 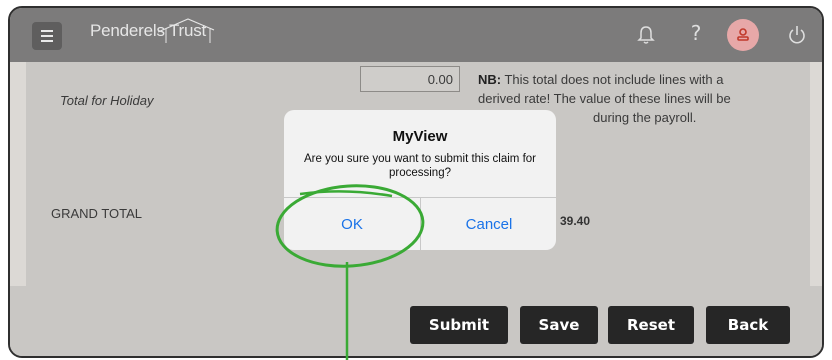 I want to click on grand-total-label: GRAND TOTAL, so click(x=97, y=213).